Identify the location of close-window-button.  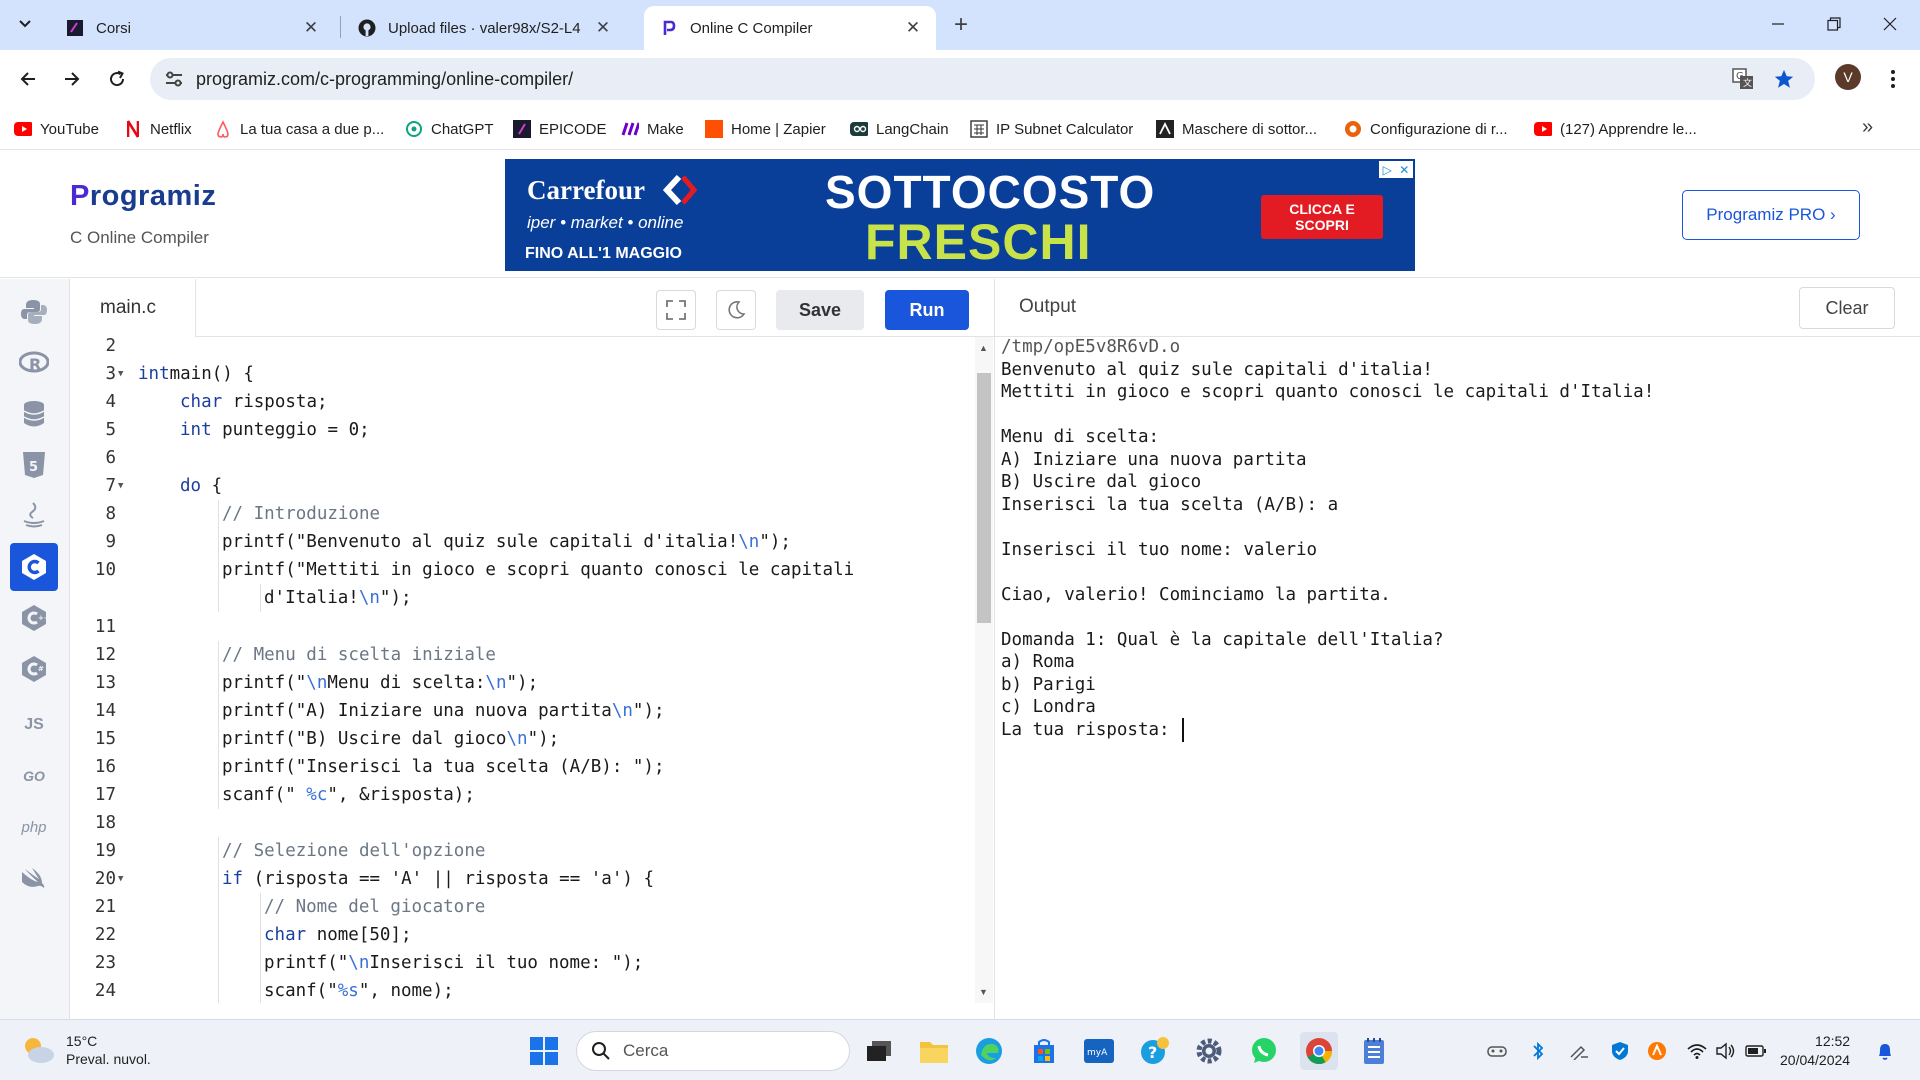
(1890, 24).